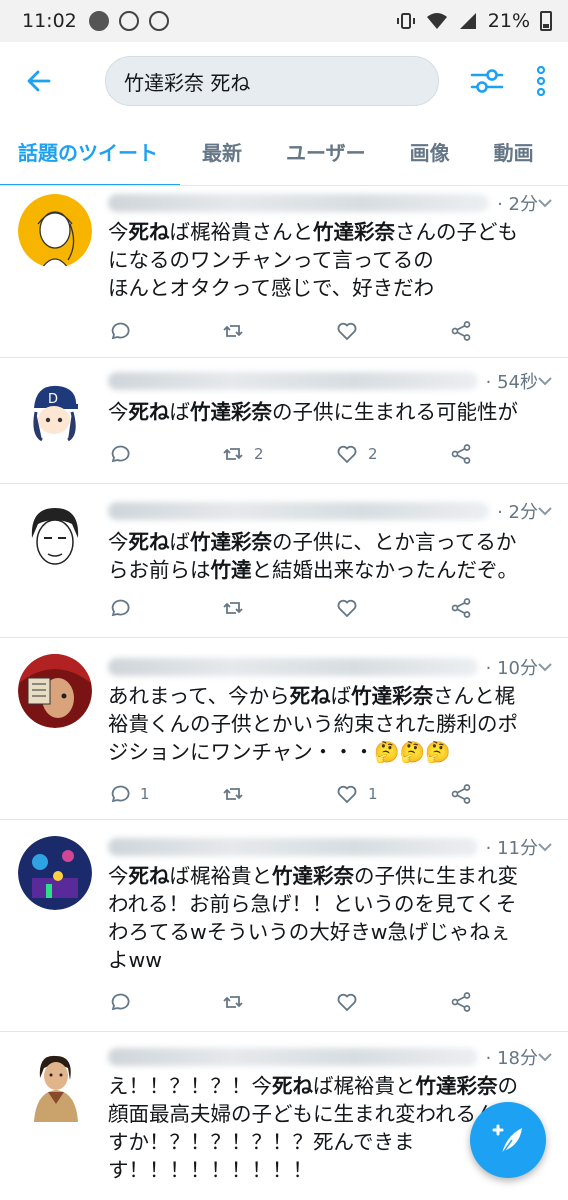 The height and width of the screenshot is (1200, 568). What do you see at coordinates (517, 204) in the screenshot?
I see `tweet-time: · 2分` at bounding box center [517, 204].